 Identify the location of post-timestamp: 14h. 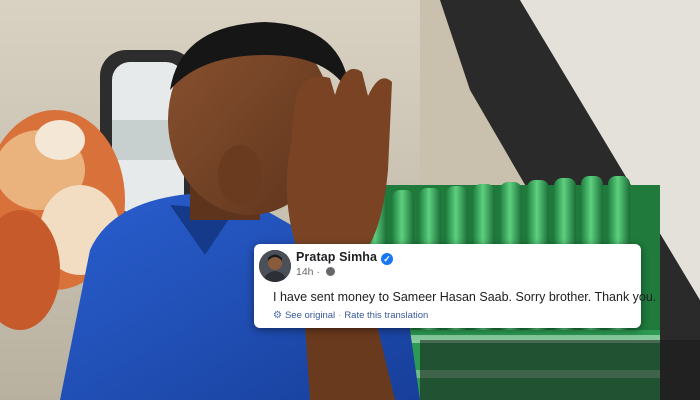
(305, 272).